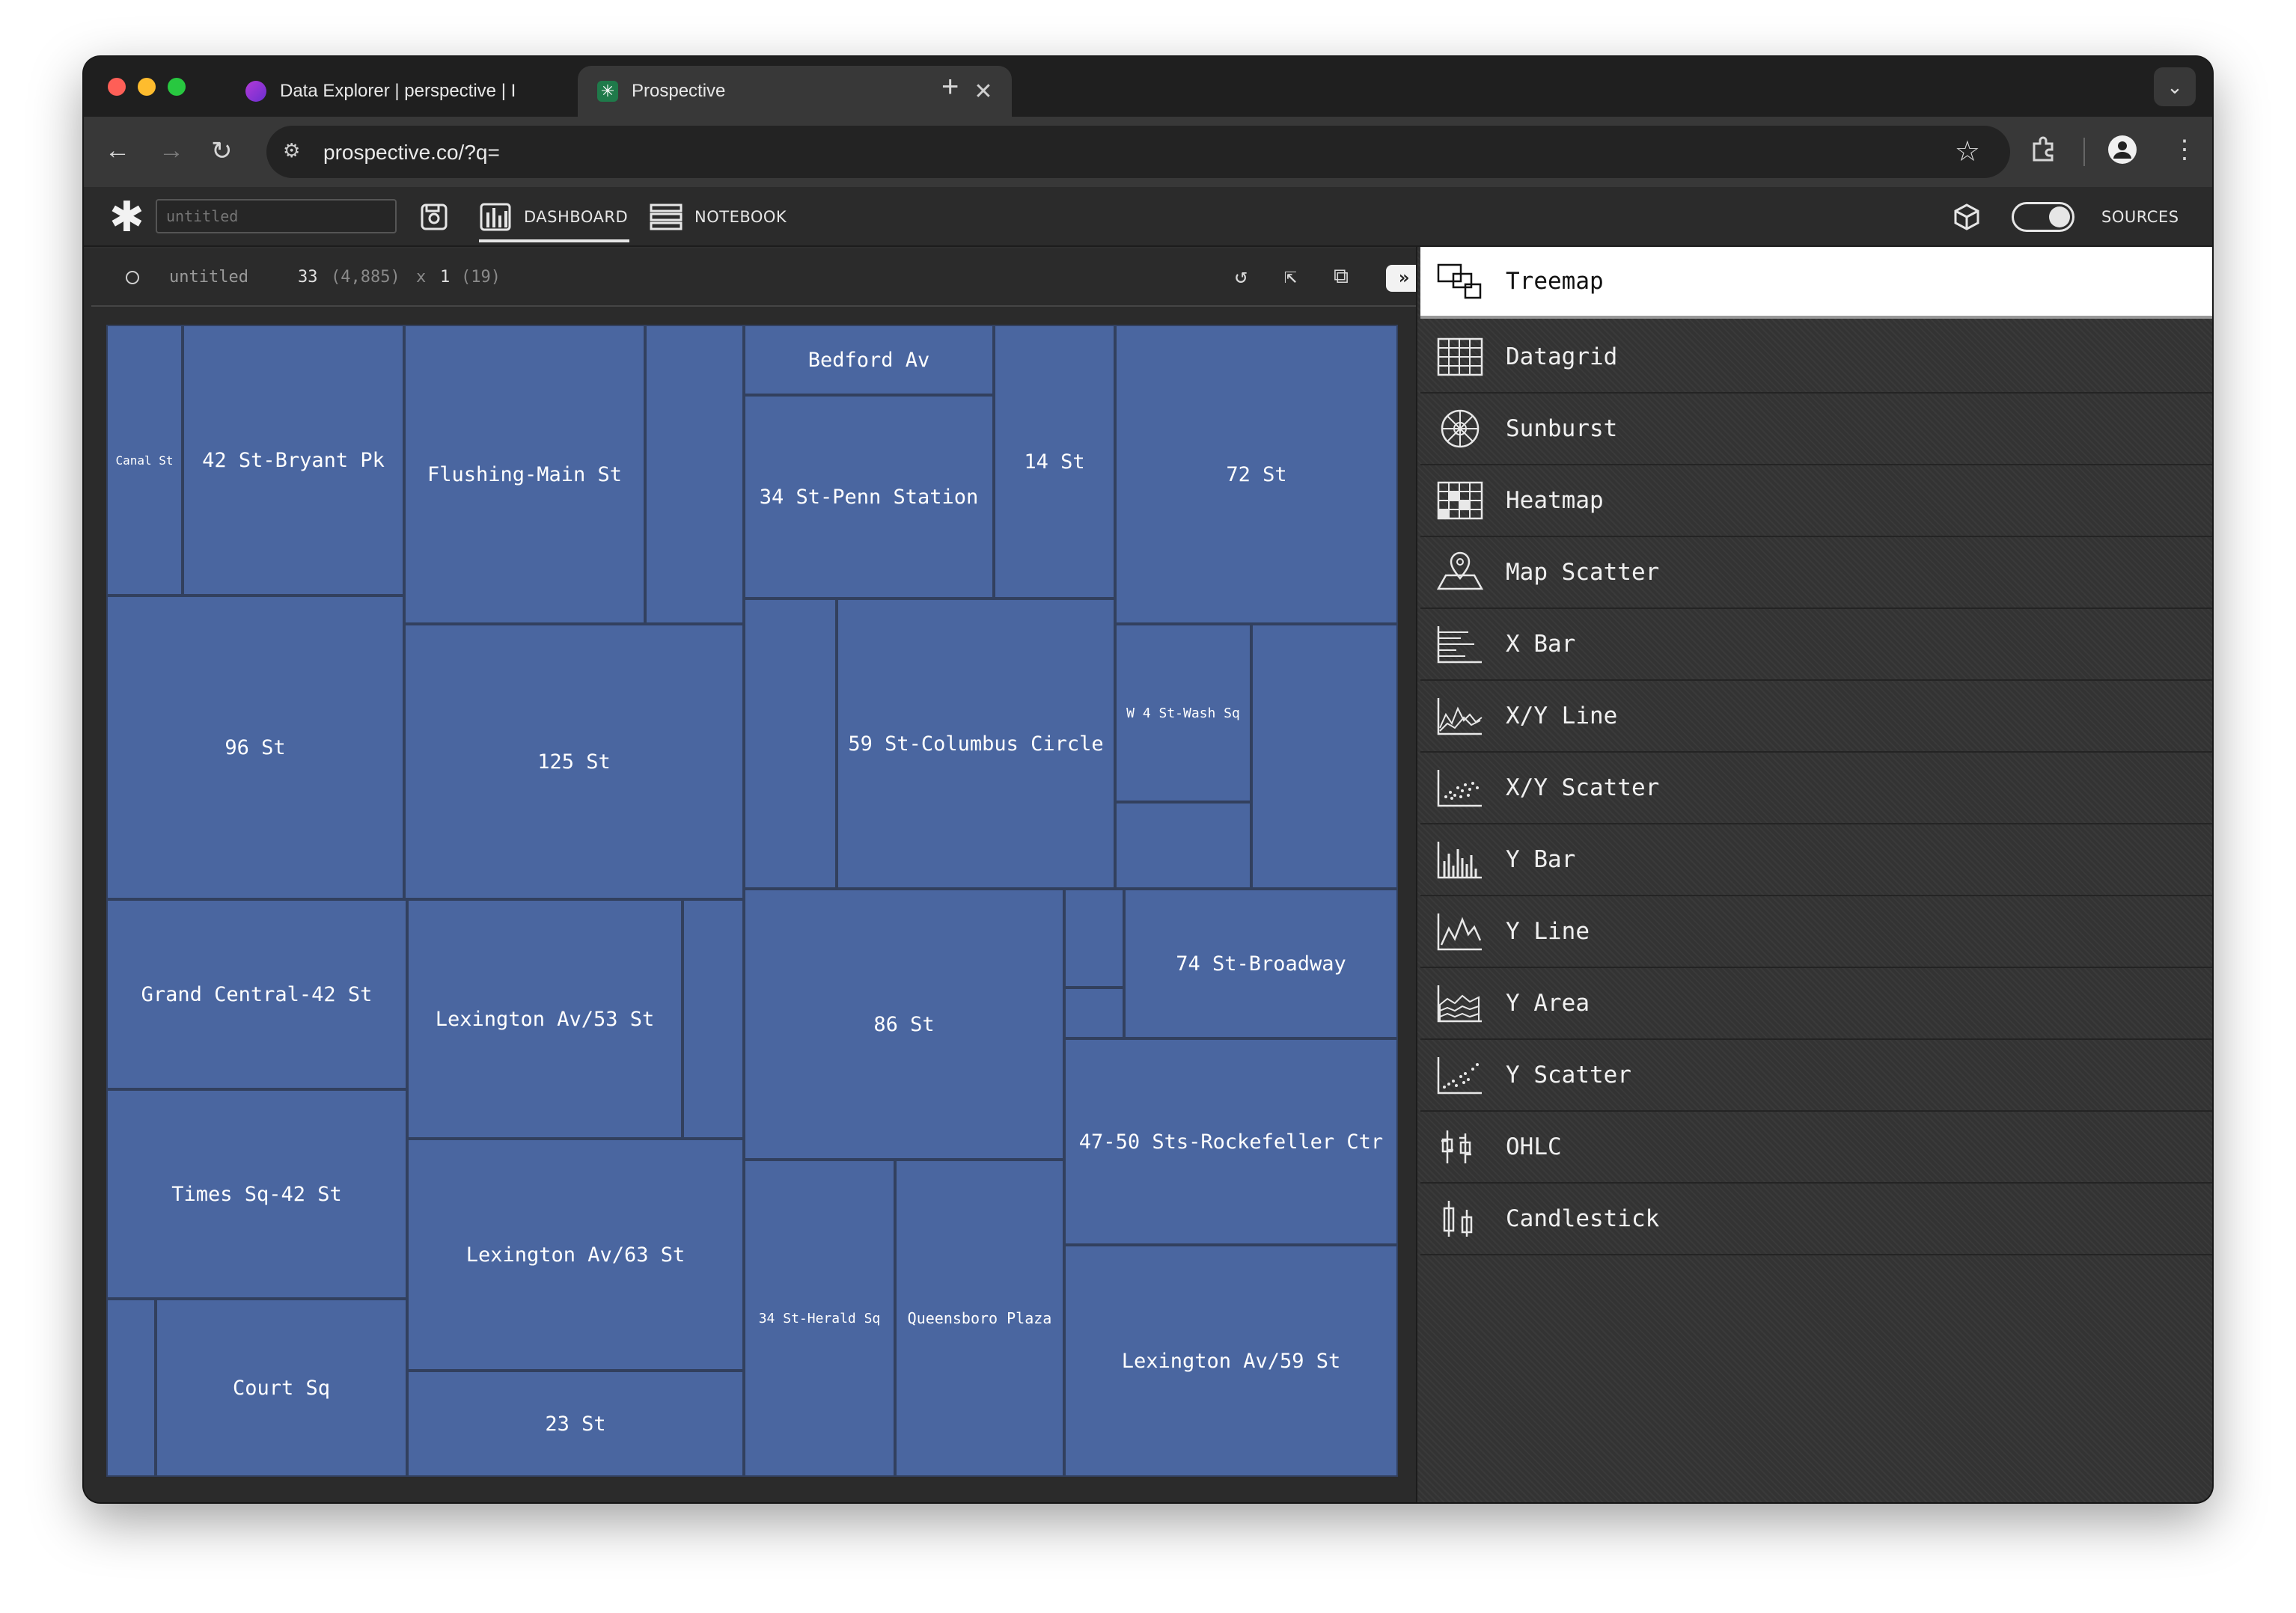 The width and height of the screenshot is (2296, 1613). What do you see at coordinates (365, 277) in the screenshot?
I see `row-total: (4,885)` at bounding box center [365, 277].